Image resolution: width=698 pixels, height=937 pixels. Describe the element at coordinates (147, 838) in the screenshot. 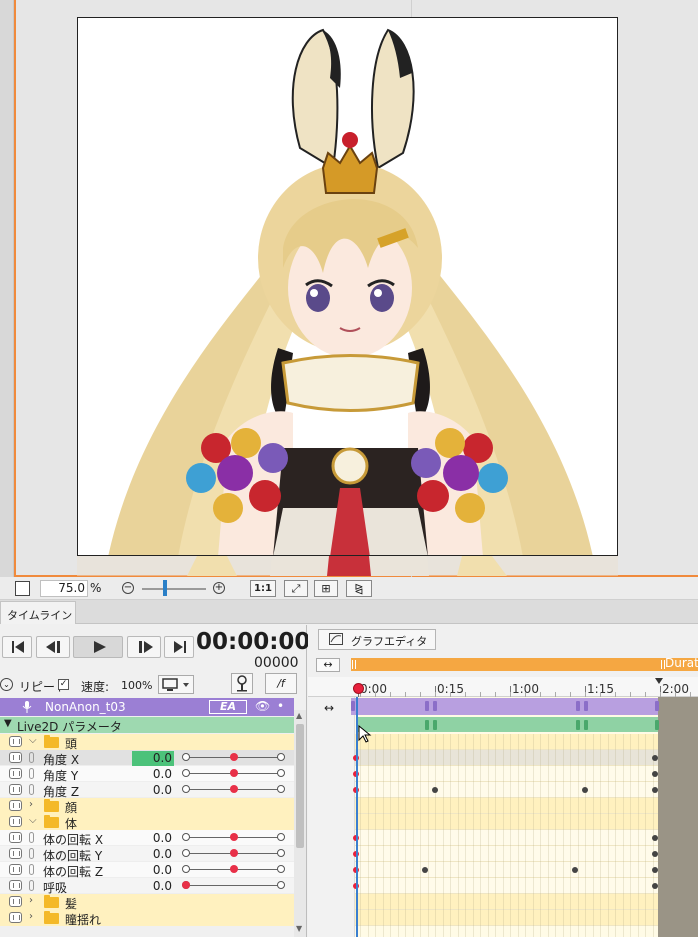

I see `param-row: 体の回転 X 0.0` at that location.